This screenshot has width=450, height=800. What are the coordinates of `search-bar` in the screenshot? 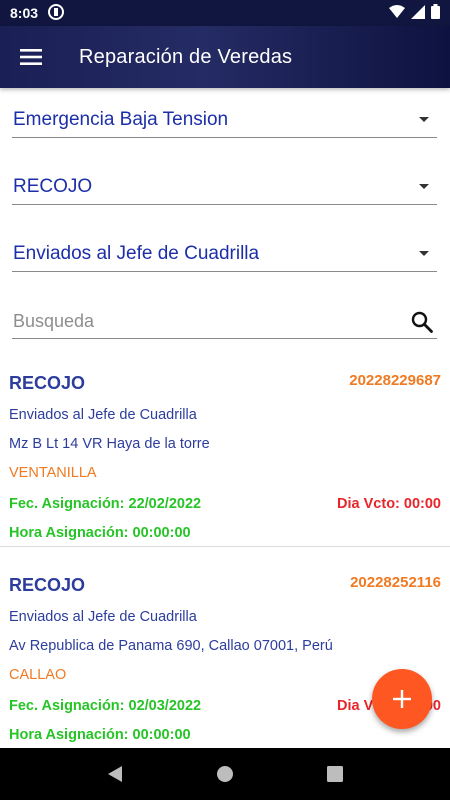 It's located at (224, 322).